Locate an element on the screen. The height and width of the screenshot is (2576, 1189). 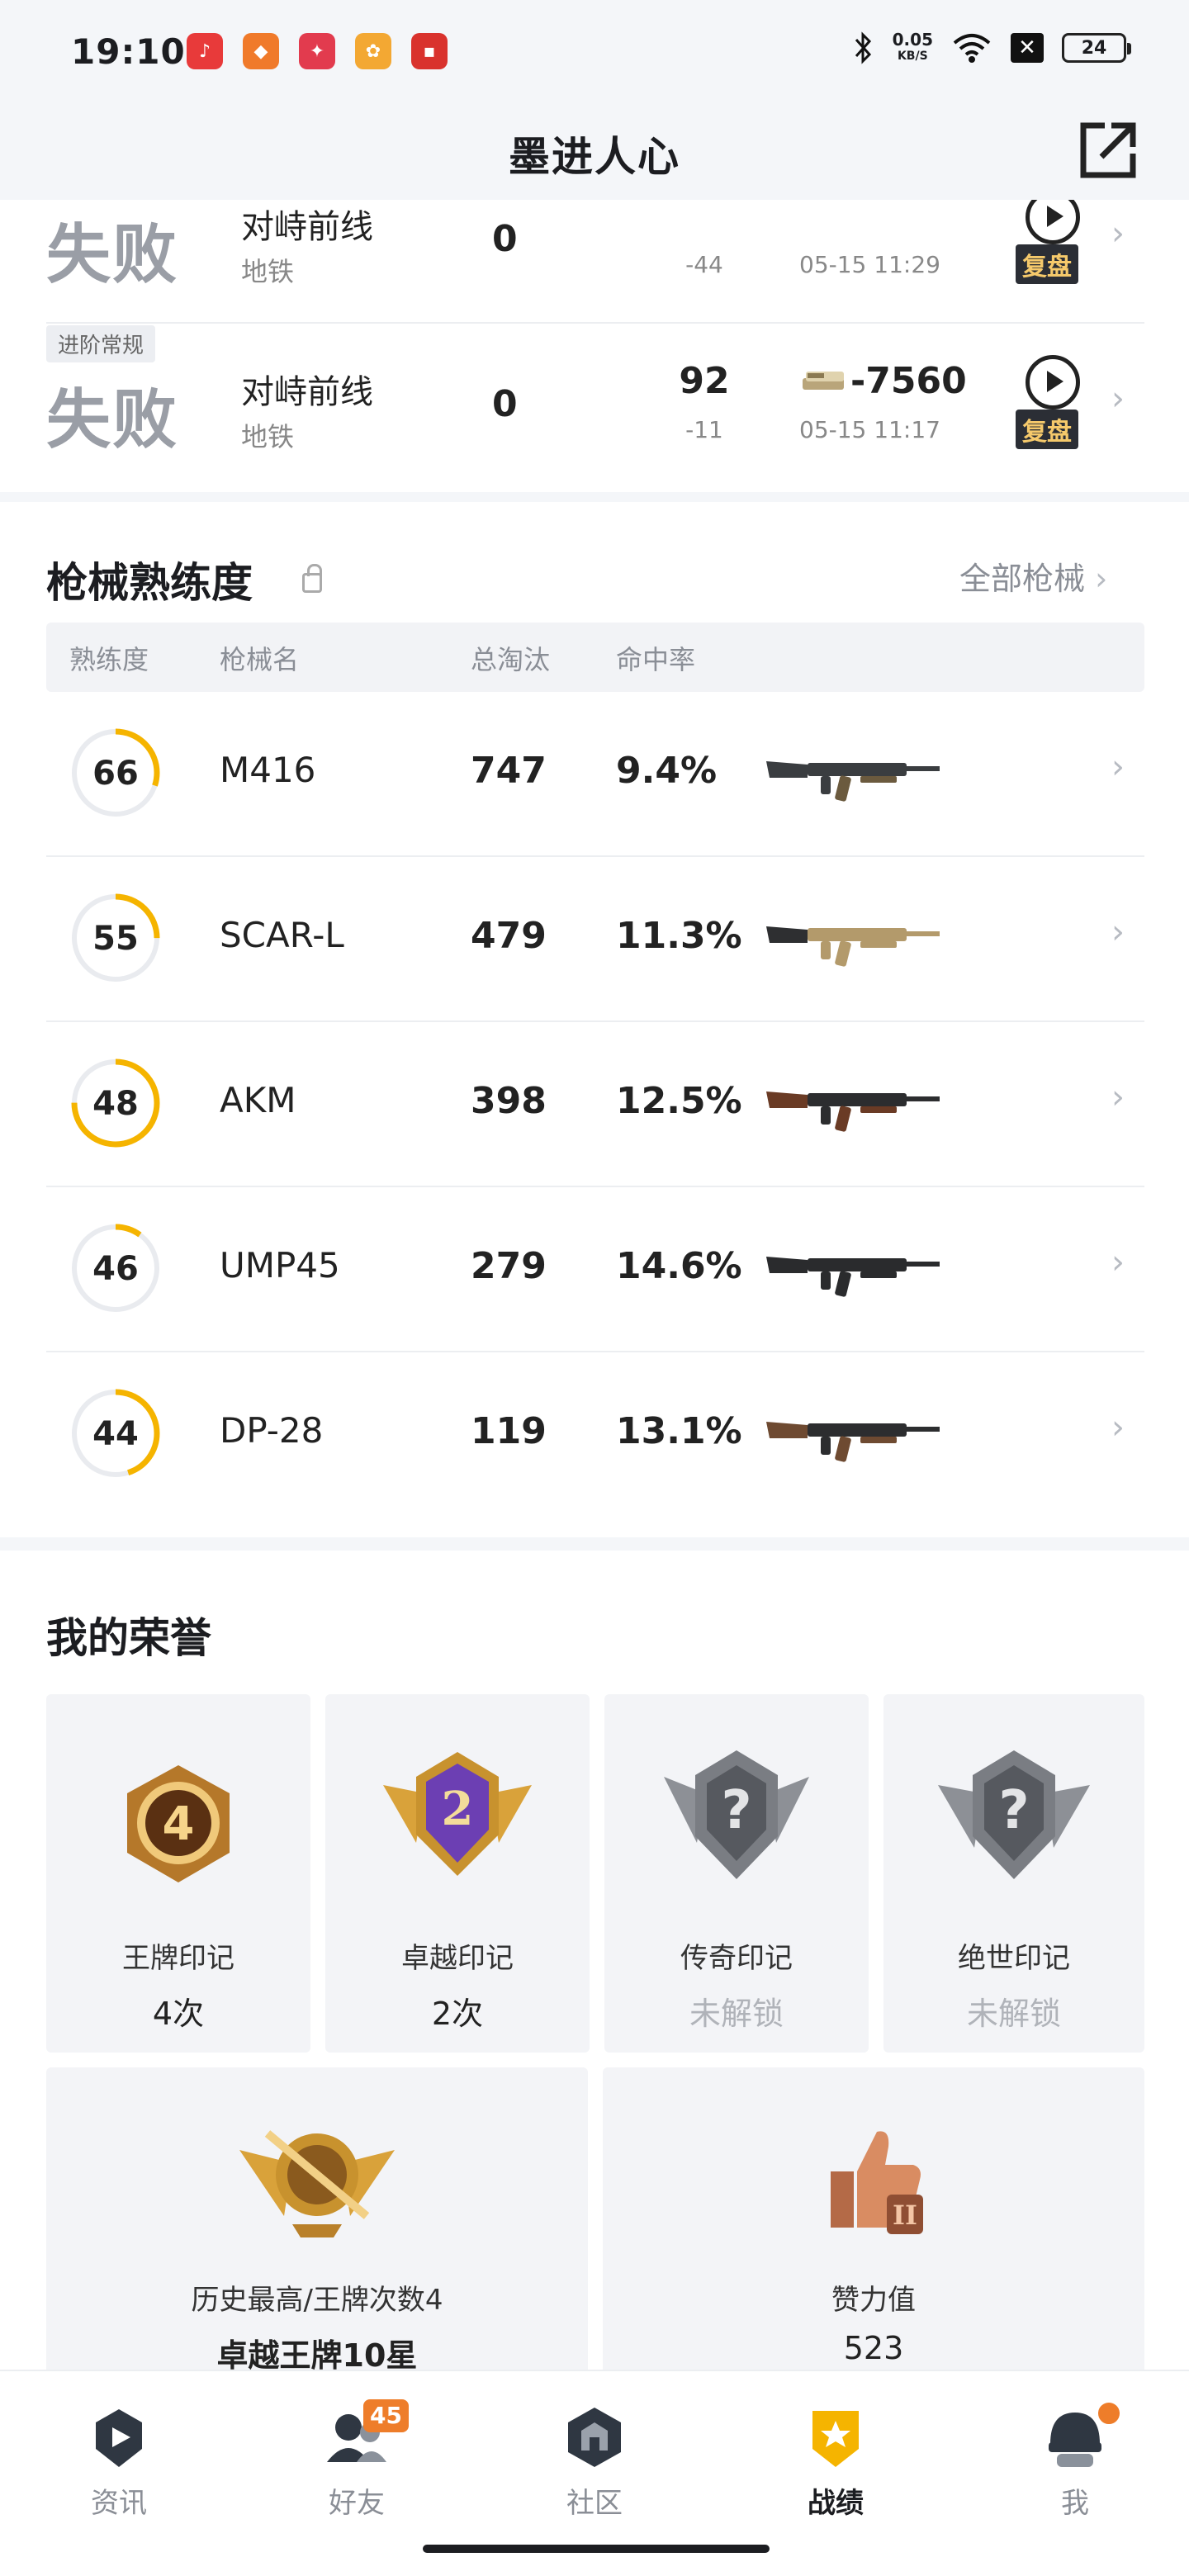
weapon-total-kills: 398 is located at coordinates (509, 1101).